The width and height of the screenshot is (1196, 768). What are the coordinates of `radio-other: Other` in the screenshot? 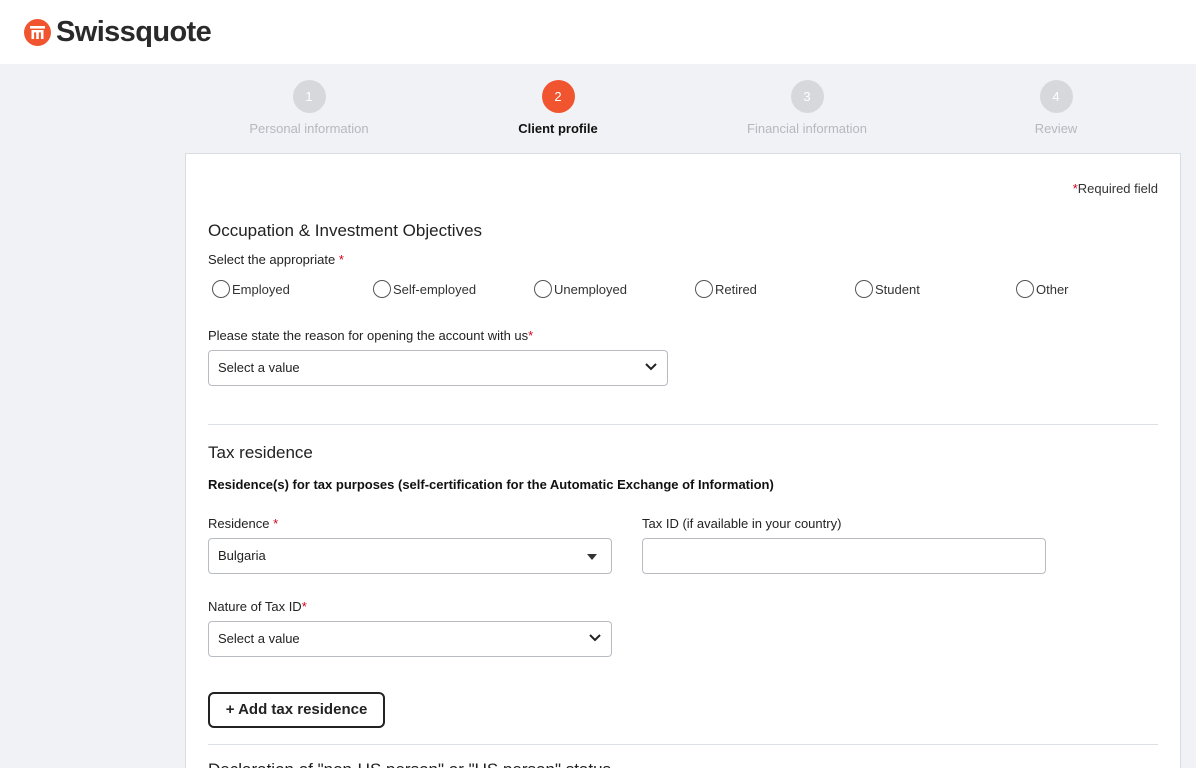 It's located at (1042, 289).